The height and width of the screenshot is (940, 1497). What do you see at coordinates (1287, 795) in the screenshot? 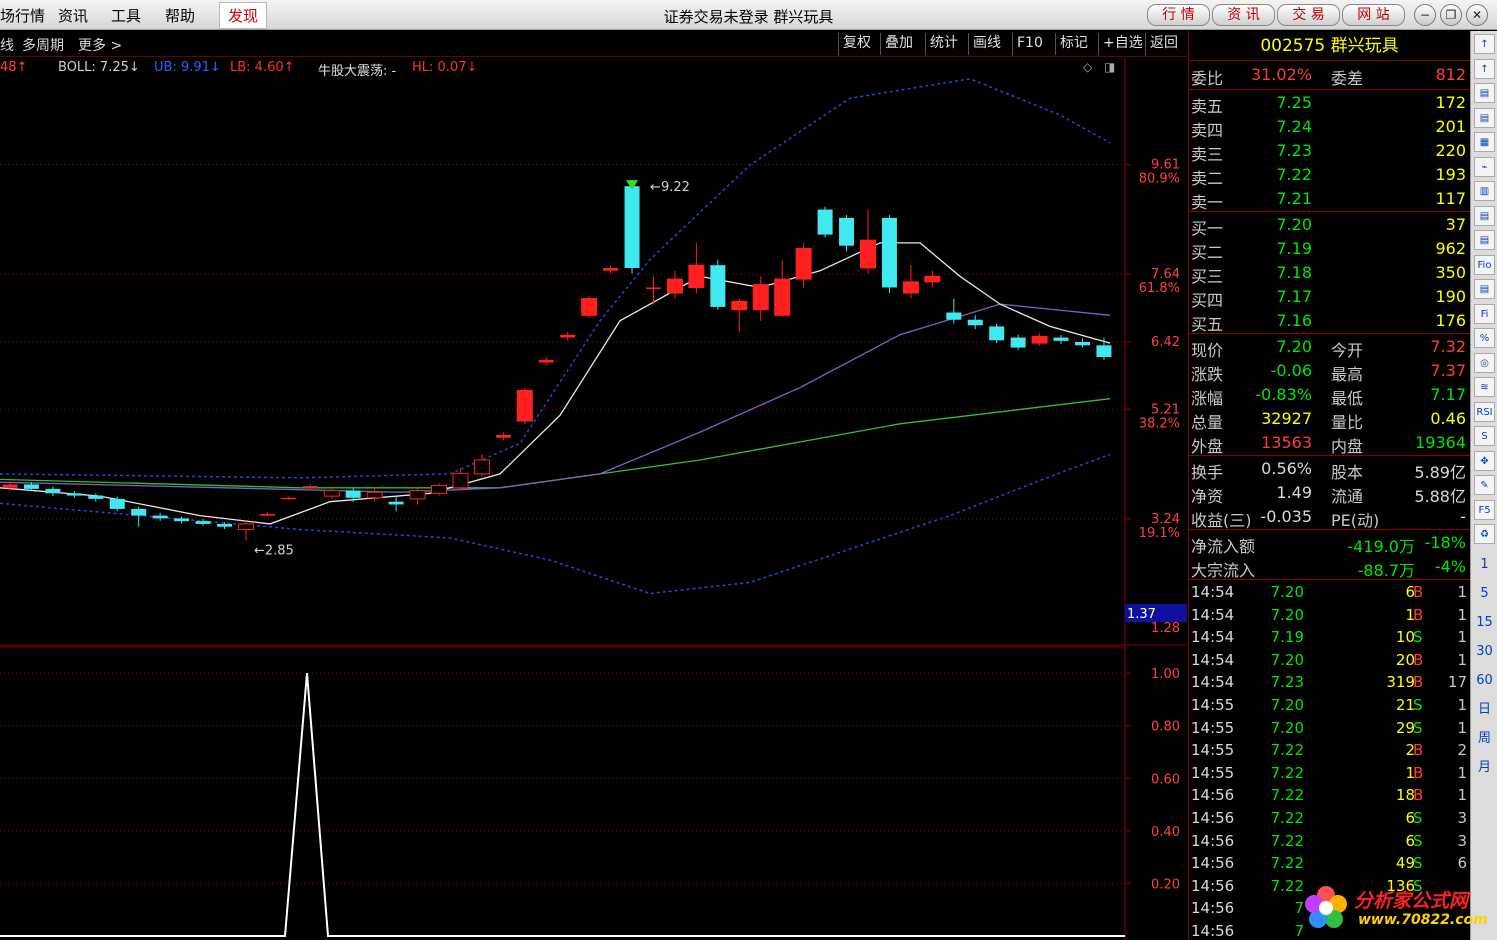
I see `tick-price: 7.22` at bounding box center [1287, 795].